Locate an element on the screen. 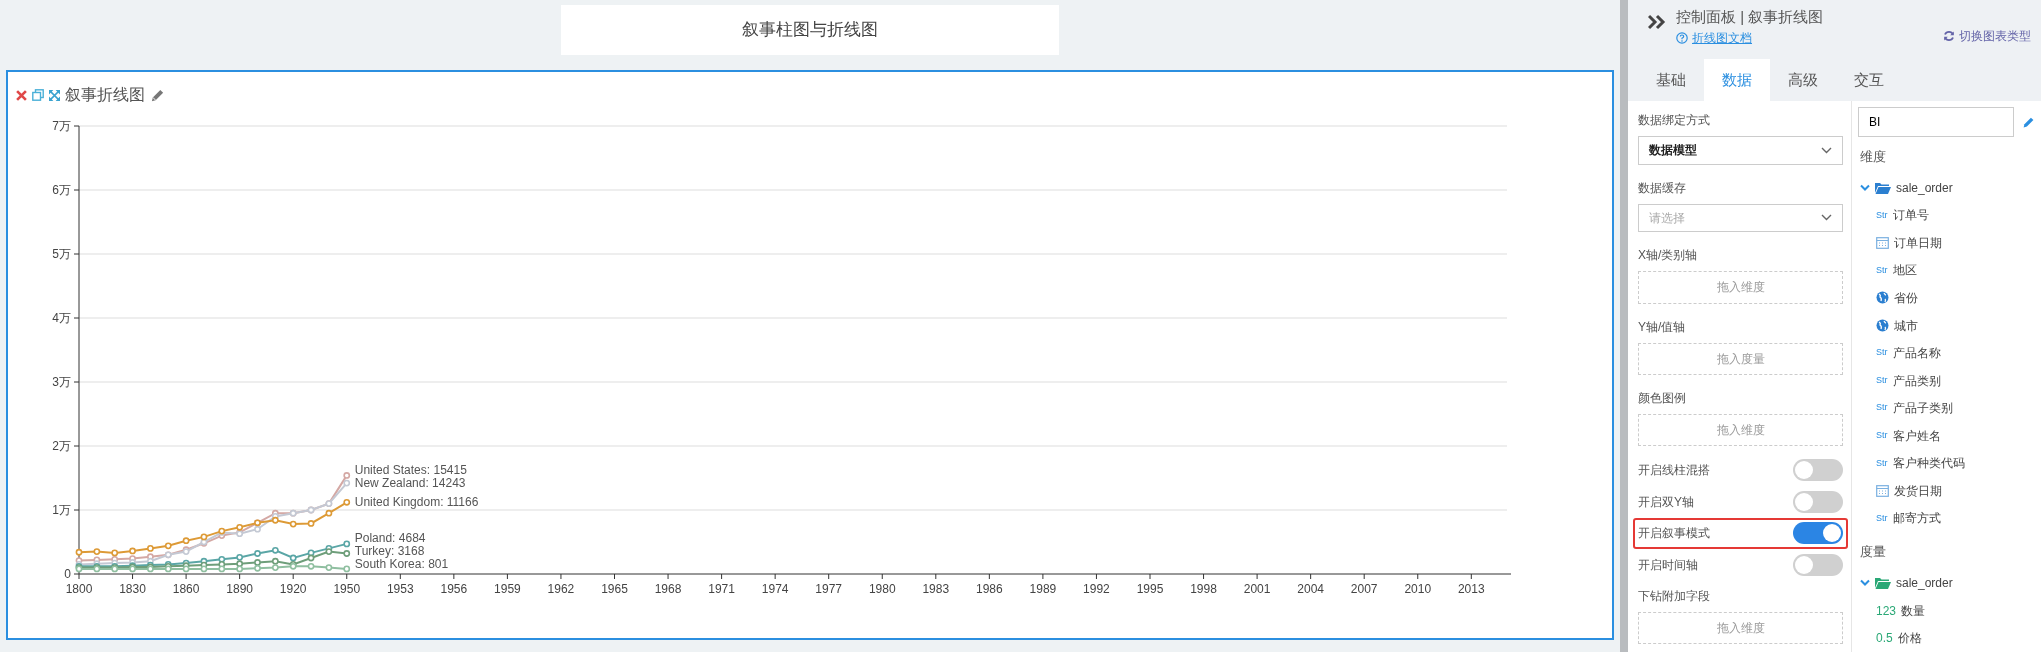  axis-label: 1953 is located at coordinates (400, 589).